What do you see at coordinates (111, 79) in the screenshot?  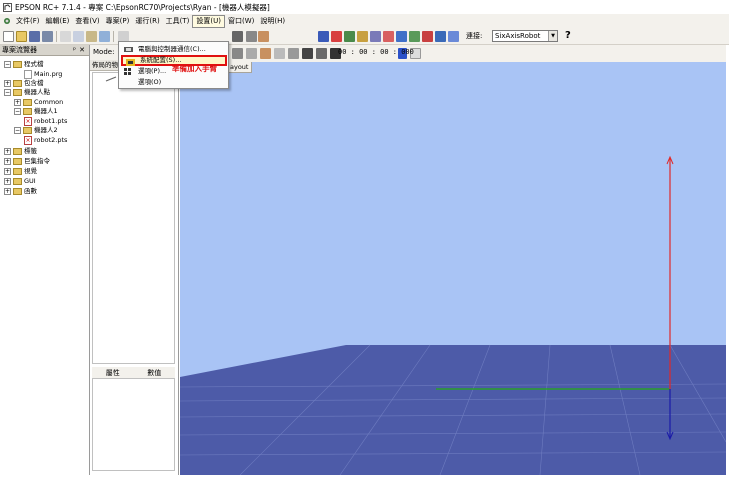 I see `robot-object-icon` at bounding box center [111, 79].